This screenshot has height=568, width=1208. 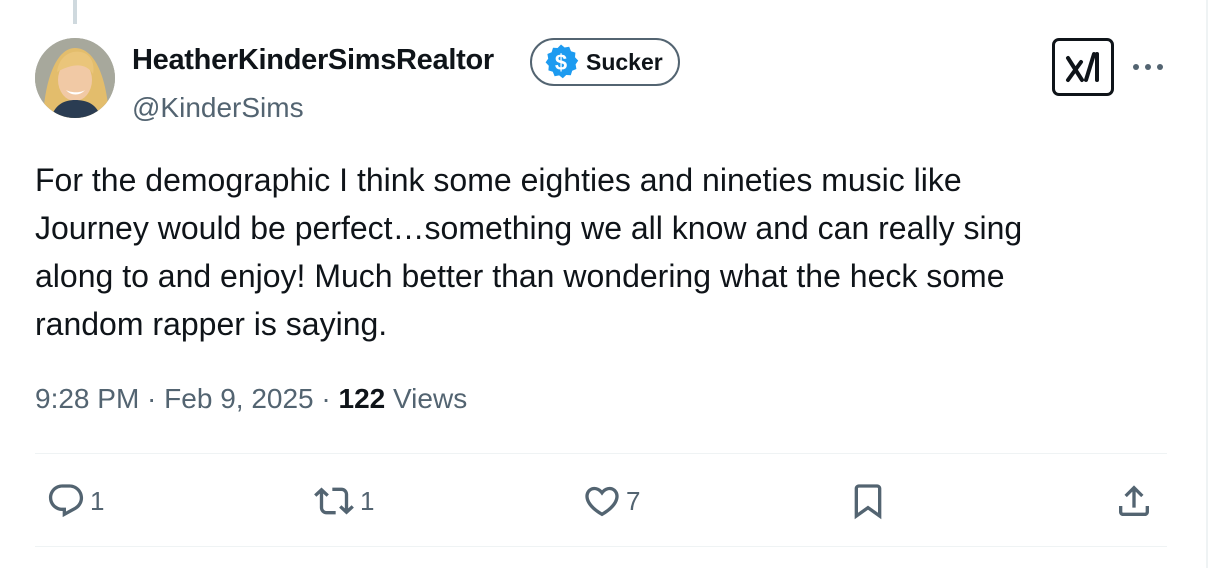 I want to click on share-icon, so click(x=1134, y=500).